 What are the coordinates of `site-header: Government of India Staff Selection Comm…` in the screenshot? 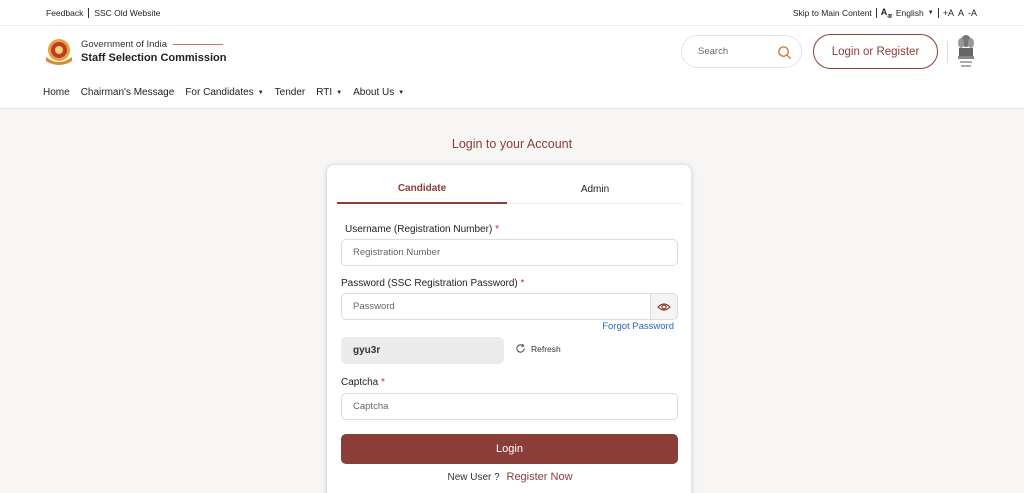 It's located at (512, 51).